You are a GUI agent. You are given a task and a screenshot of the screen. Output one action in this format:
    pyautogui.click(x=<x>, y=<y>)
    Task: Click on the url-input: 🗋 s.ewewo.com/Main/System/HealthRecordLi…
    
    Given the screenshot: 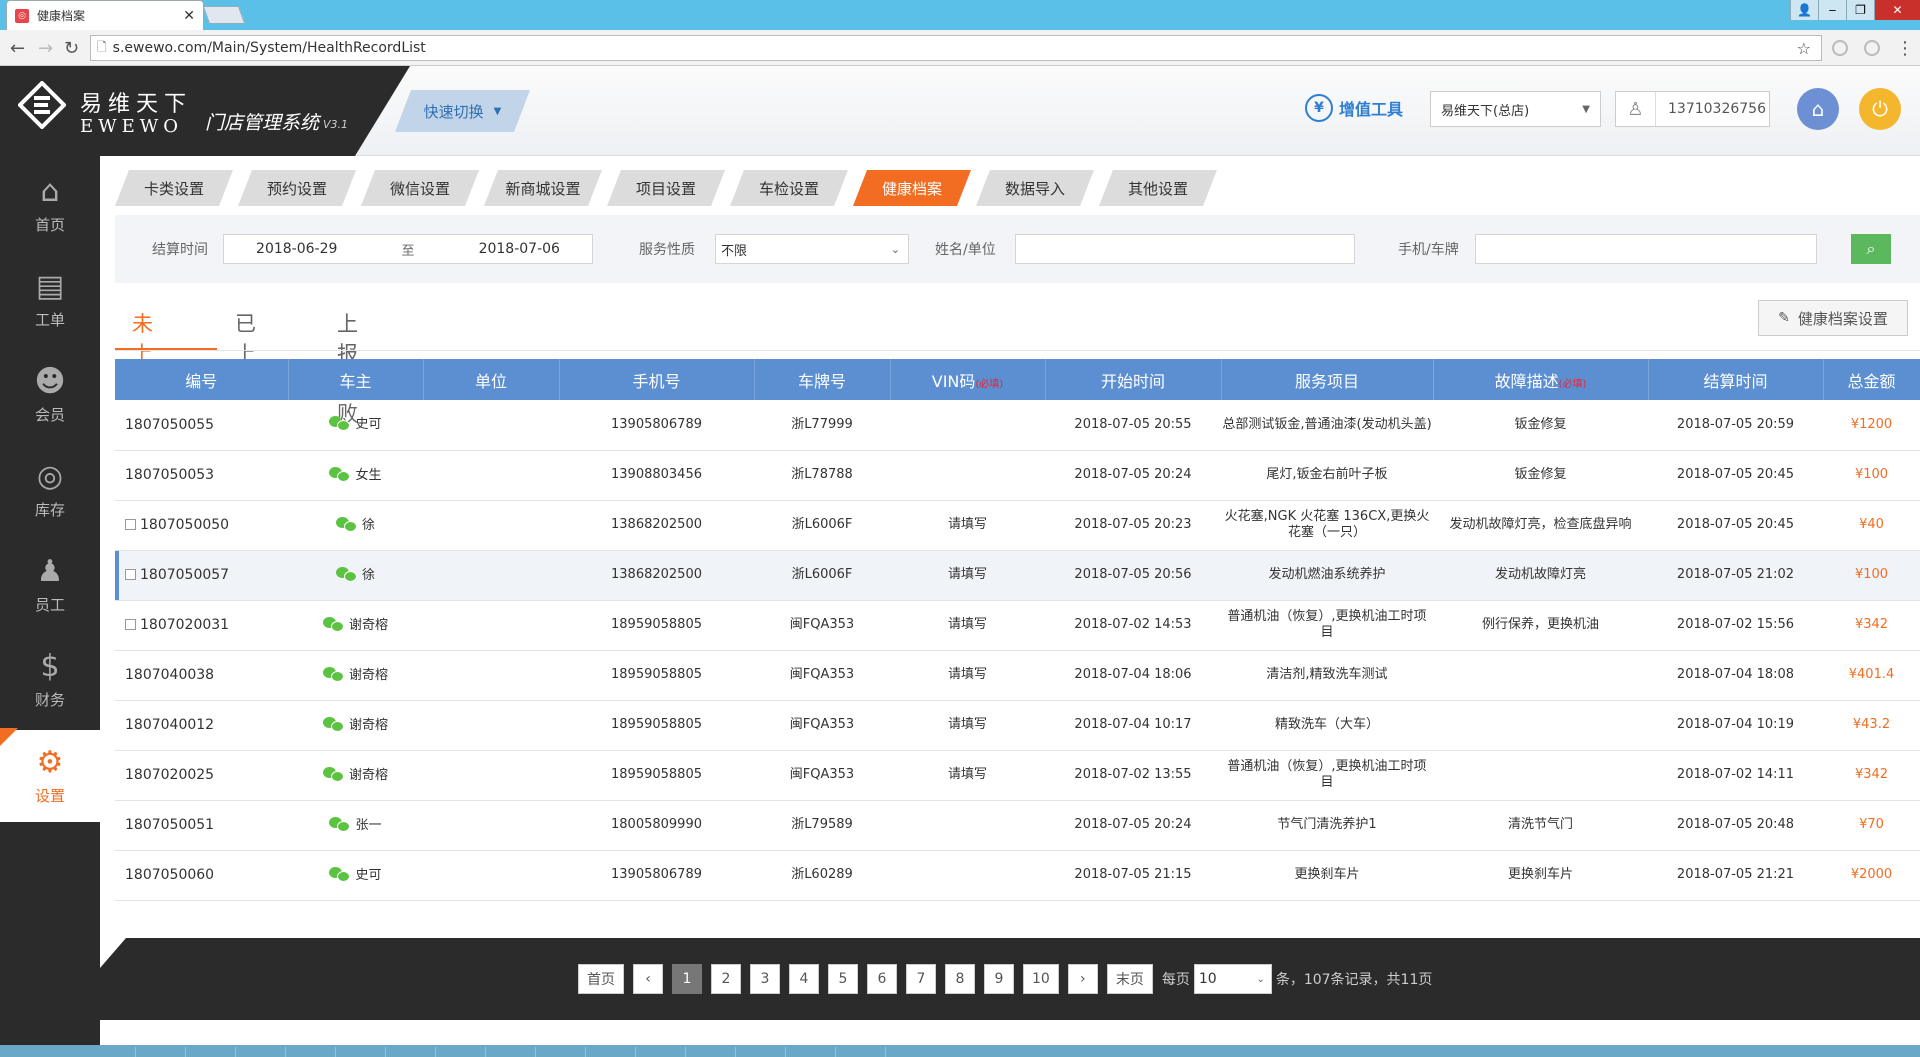 What is the action you would take?
    pyautogui.click(x=956, y=48)
    